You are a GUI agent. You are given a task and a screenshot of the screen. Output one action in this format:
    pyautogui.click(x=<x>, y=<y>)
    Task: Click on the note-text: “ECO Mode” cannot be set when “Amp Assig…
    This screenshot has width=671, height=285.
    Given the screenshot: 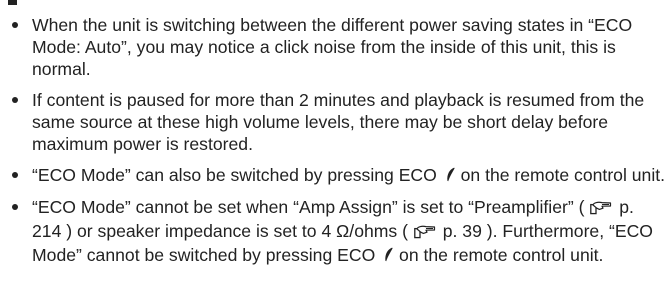 What is the action you would take?
    pyautogui.click(x=308, y=207)
    